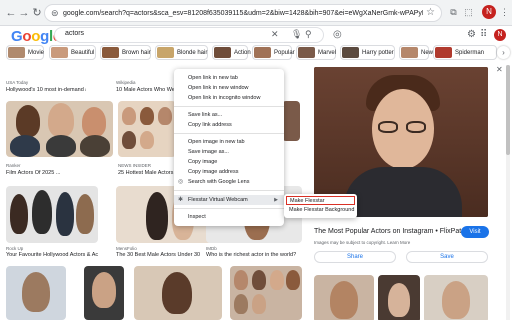 This screenshot has width=512, height=320. I want to click on browser-profile-avatar: N, so click(489, 12).